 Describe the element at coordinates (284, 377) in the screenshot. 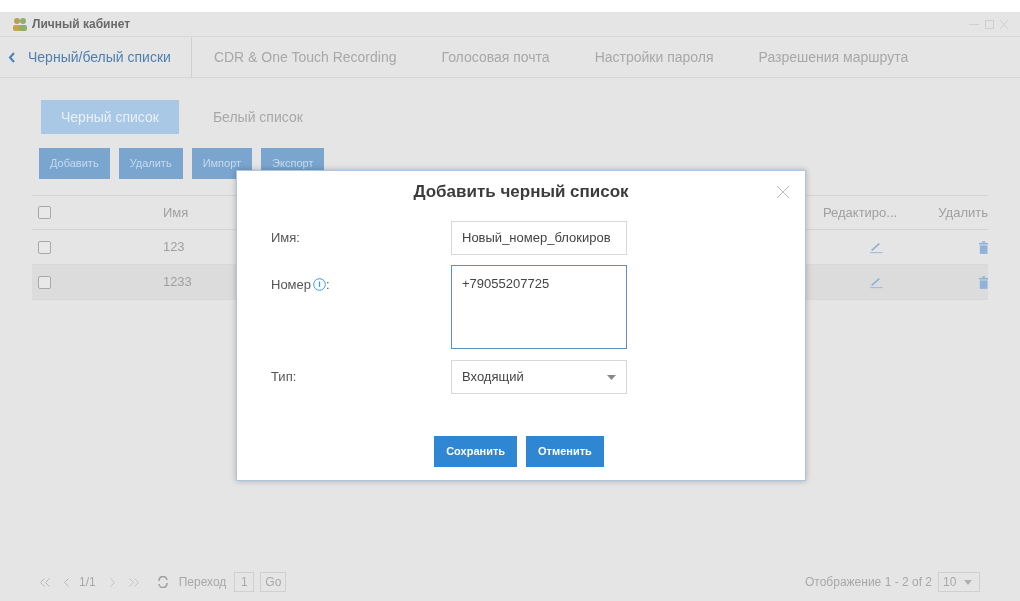

I see `field-label: Тип:` at that location.